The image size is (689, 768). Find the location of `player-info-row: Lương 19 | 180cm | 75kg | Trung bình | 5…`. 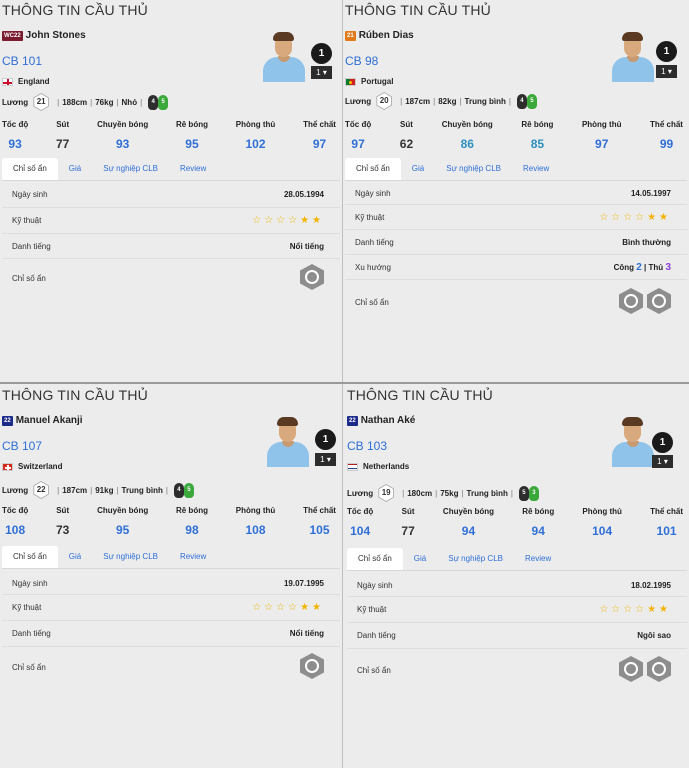

player-info-row: Lương 19 | 180cm | 75kg | Trung bình | 5… is located at coordinates (443, 493).